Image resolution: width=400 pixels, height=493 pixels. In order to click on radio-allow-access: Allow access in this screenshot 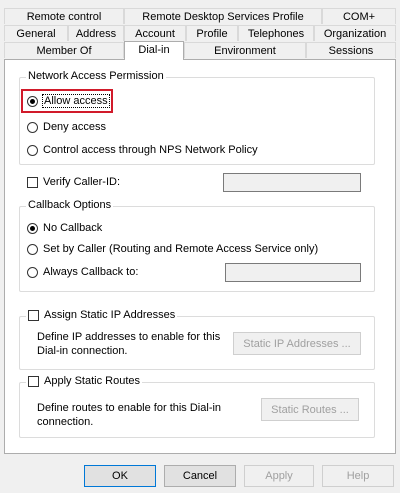, I will do `click(68, 101)`.